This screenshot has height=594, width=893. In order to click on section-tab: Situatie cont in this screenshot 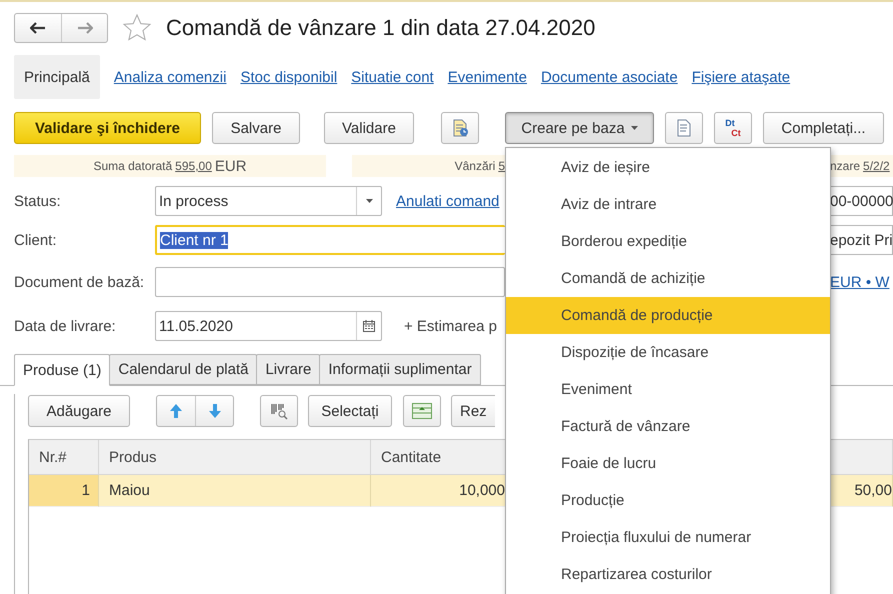, I will do `click(392, 77)`.